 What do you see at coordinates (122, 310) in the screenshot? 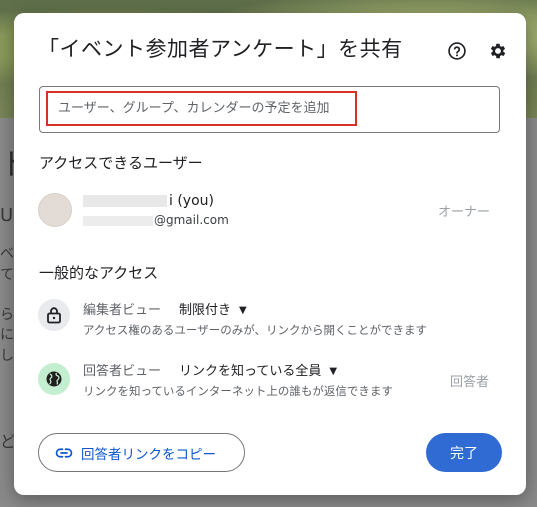
I see `editor-view-label: 編集者ビュー` at bounding box center [122, 310].